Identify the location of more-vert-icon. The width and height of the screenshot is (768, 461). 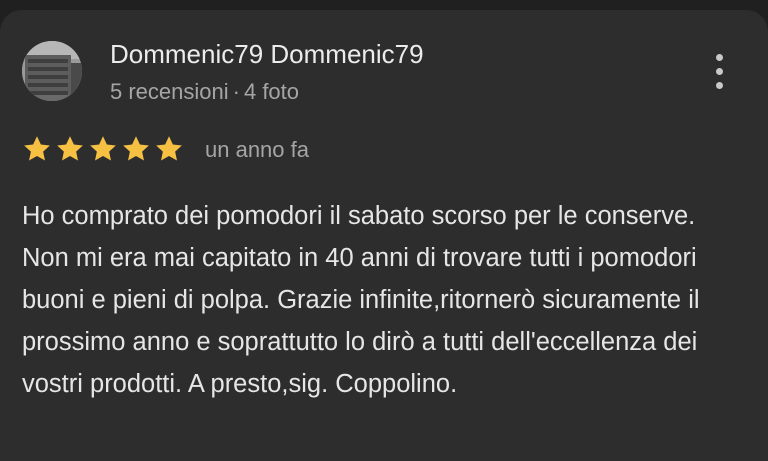
(720, 72).